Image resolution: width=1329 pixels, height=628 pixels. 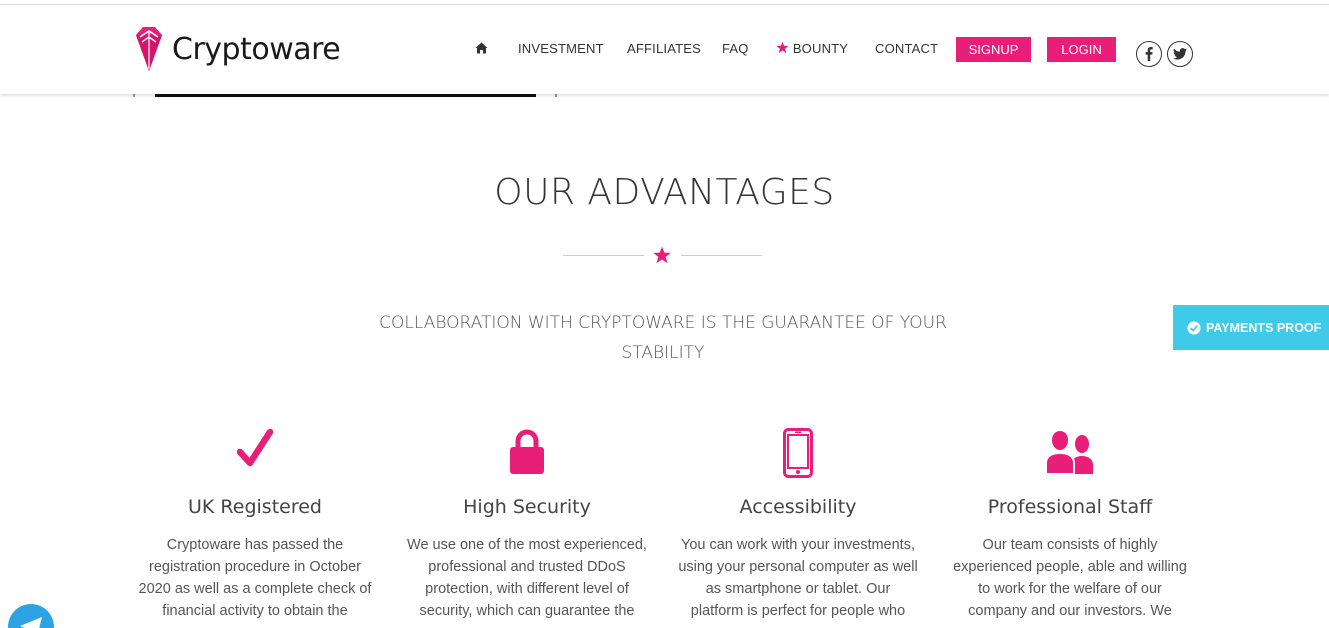 I want to click on subtitle-line: STABILITY, so click(x=663, y=353).